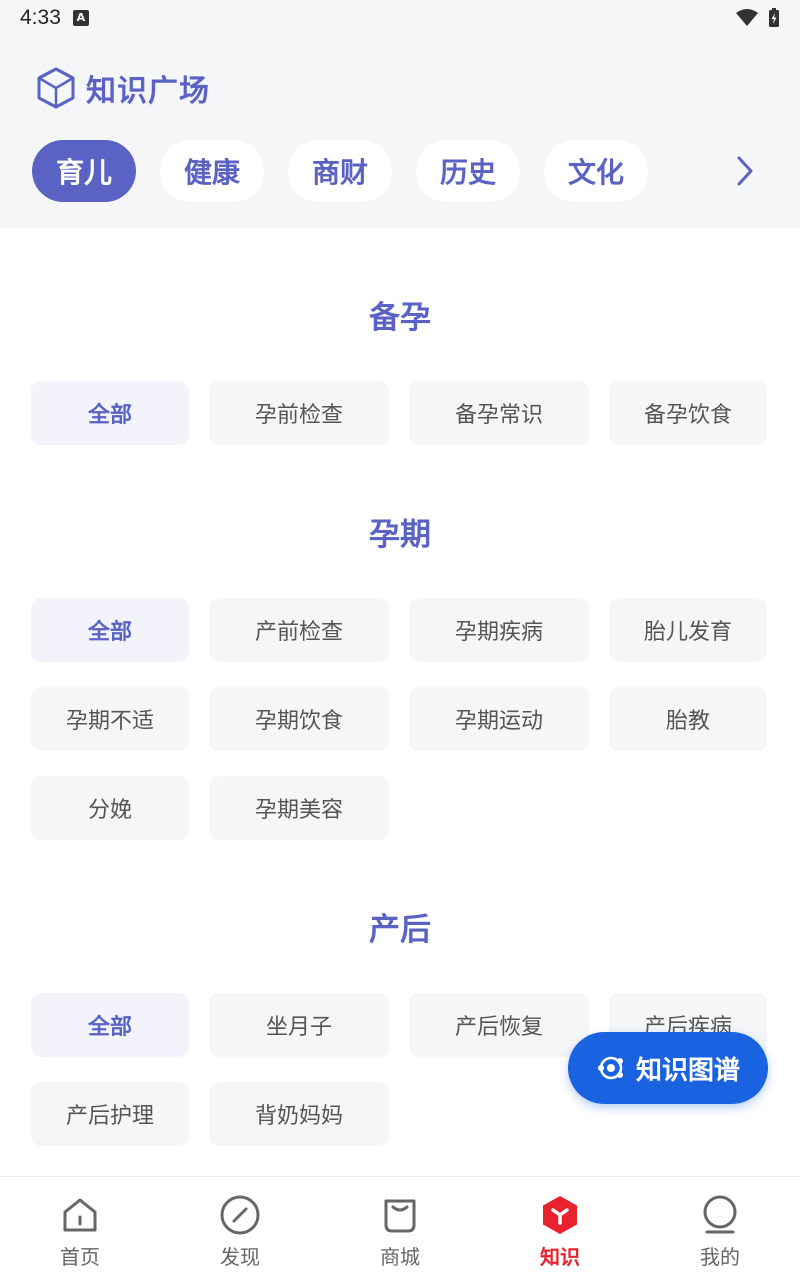 Image resolution: width=800 pixels, height=1280 pixels. What do you see at coordinates (400, 18) in the screenshot?
I see `status-bar: 4:33 A` at bounding box center [400, 18].